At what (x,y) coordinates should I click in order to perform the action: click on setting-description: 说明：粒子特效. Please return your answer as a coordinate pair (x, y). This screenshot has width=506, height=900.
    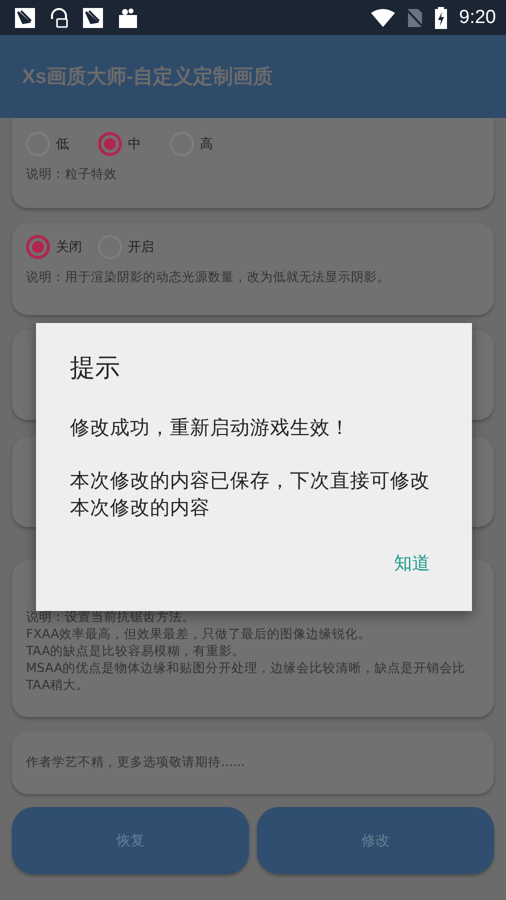
    Looking at the image, I should click on (72, 174).